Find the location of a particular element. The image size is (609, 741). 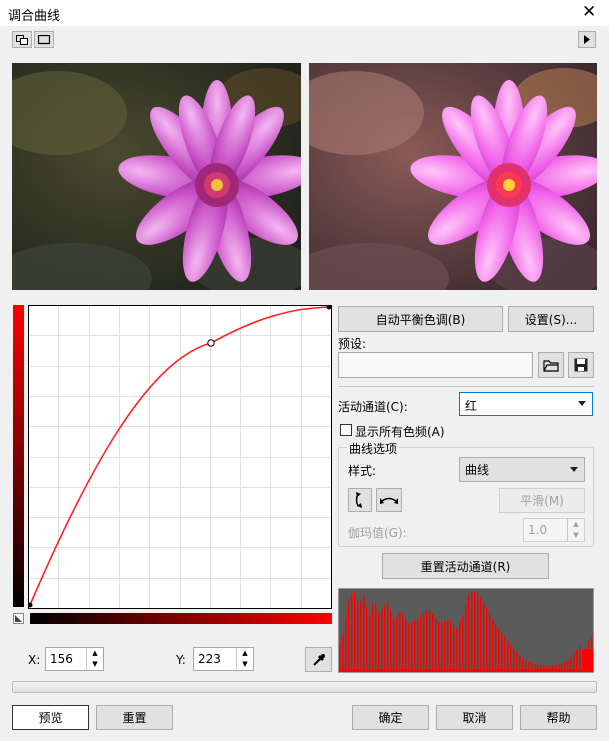

save-icon is located at coordinates (581, 365).